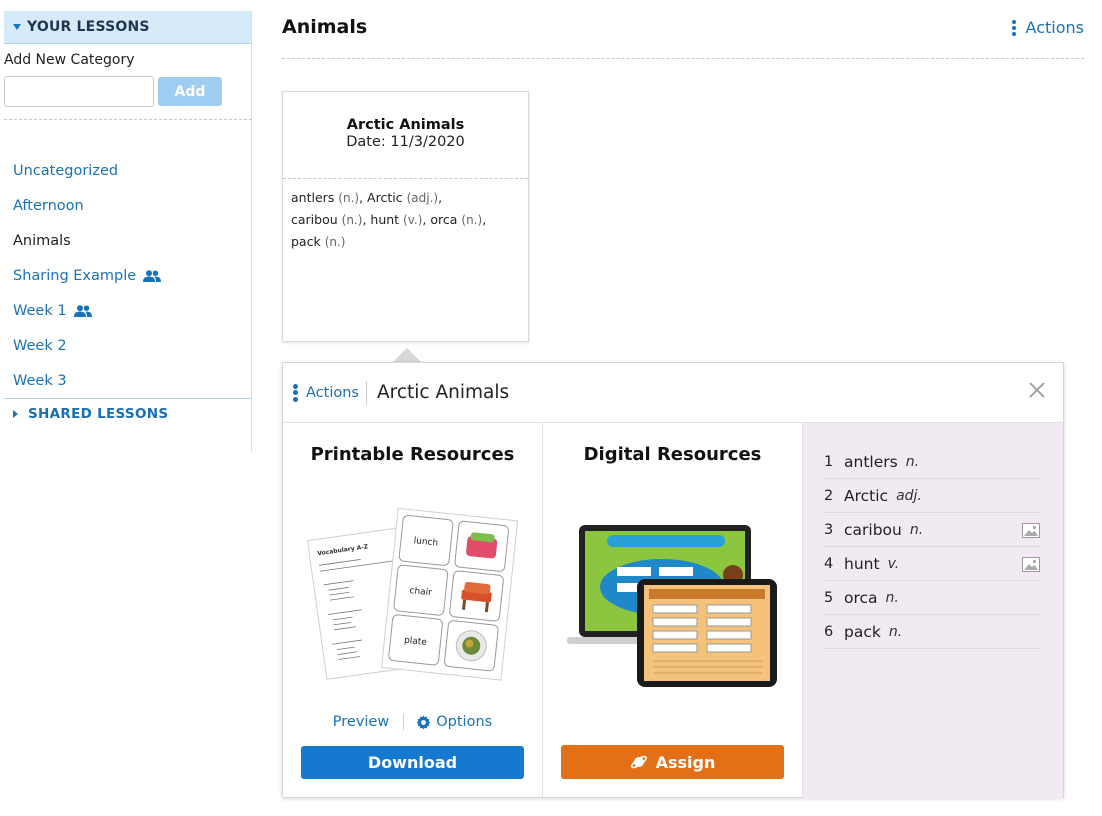  I want to click on your-lessons-label: YOUR LESSONS, so click(88, 27).